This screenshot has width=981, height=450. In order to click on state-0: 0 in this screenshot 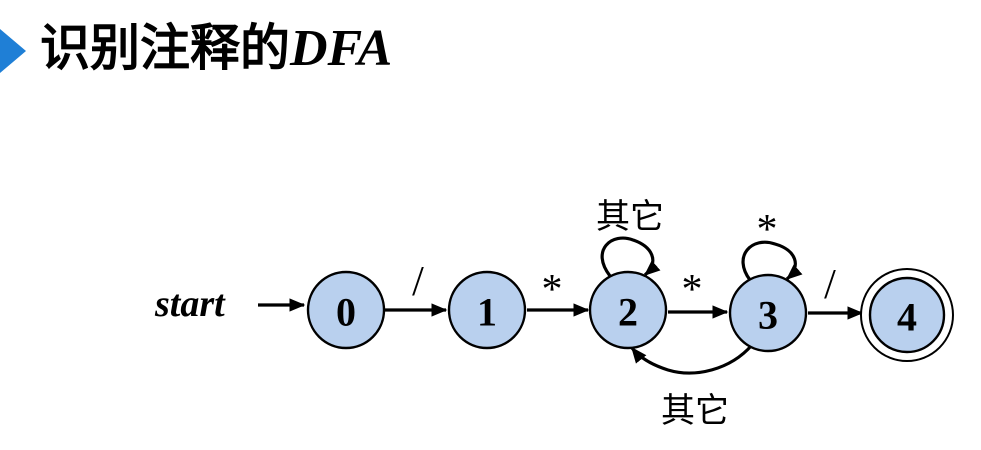, I will do `click(346, 310)`.